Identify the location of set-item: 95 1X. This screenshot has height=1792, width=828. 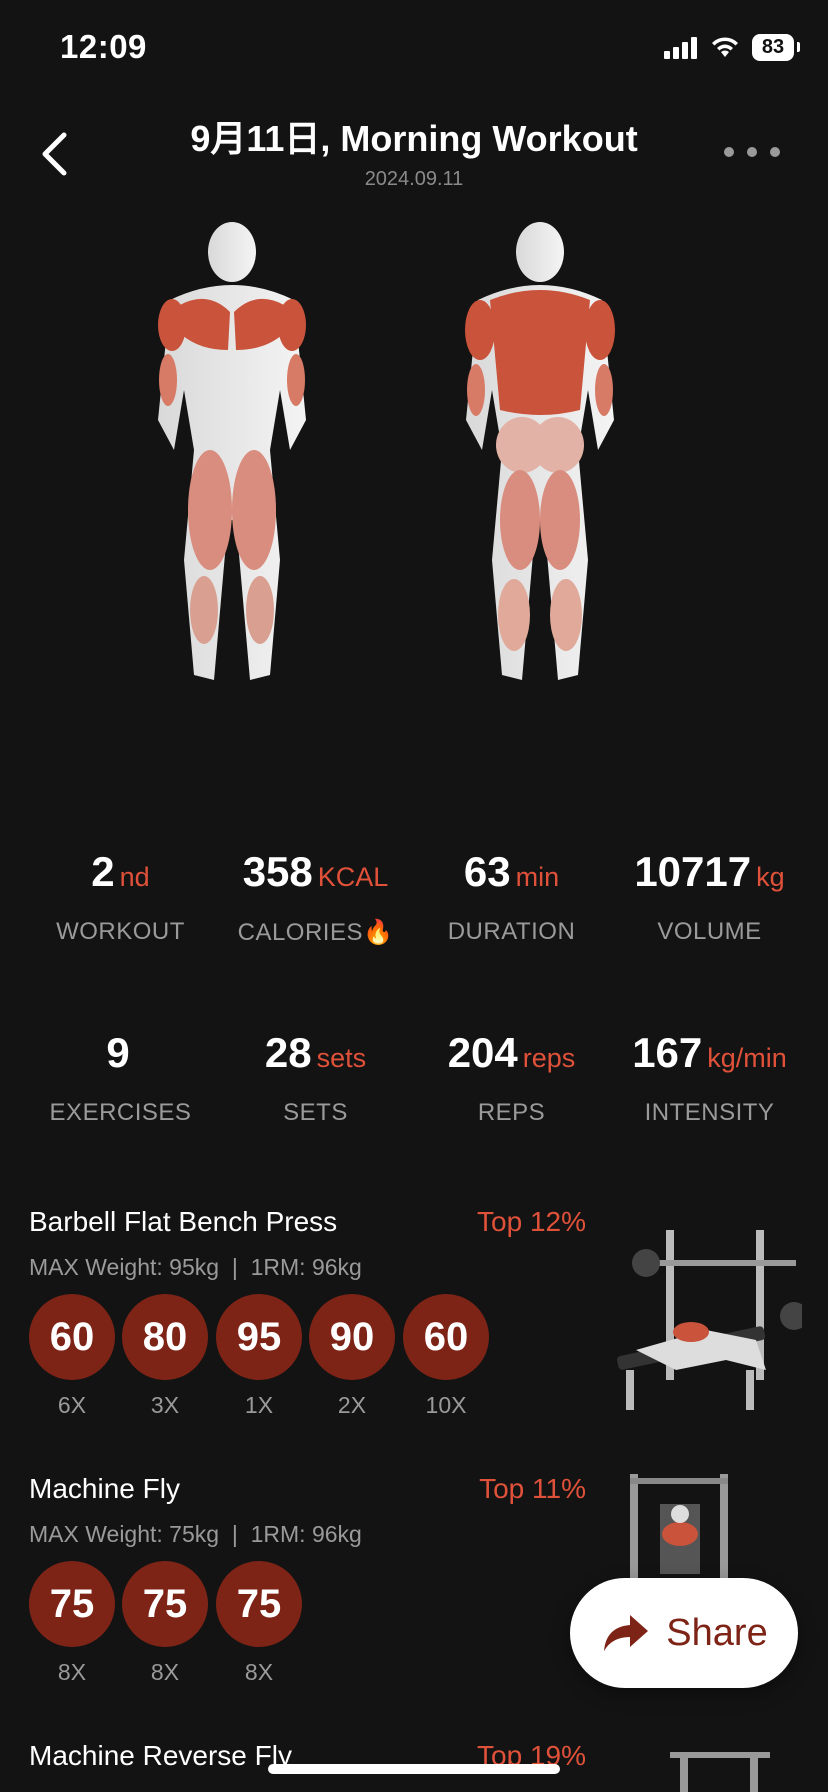
(259, 1356).